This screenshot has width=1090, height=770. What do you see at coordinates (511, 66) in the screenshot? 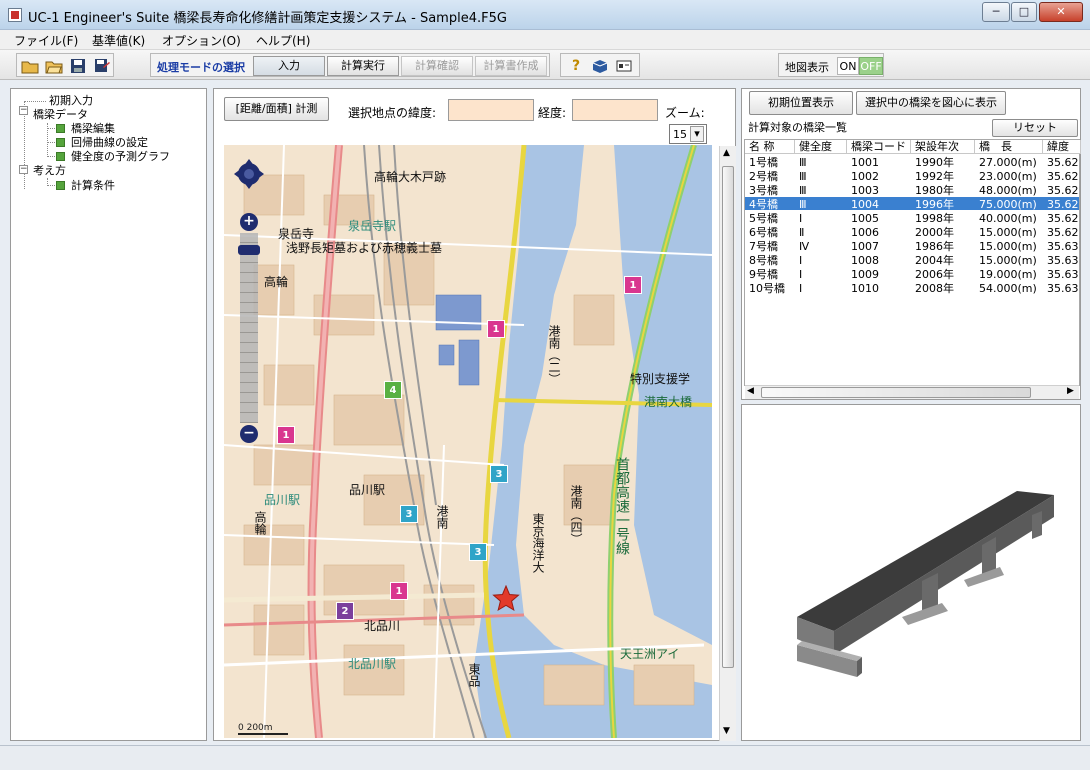
I see `mode-report-button: 計算書作成` at bounding box center [511, 66].